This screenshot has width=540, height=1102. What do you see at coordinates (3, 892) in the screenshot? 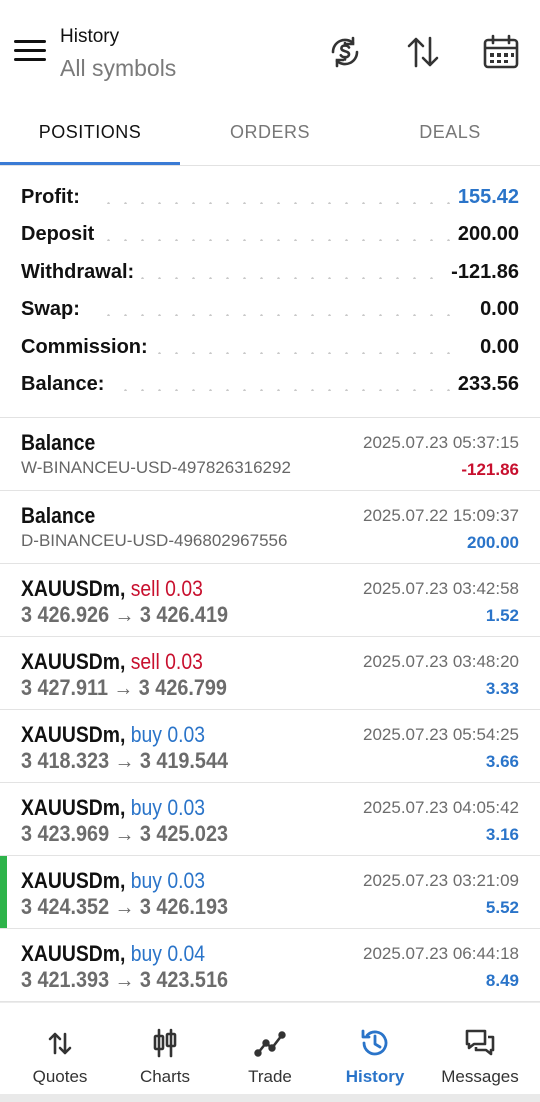
I see `selection-marker` at bounding box center [3, 892].